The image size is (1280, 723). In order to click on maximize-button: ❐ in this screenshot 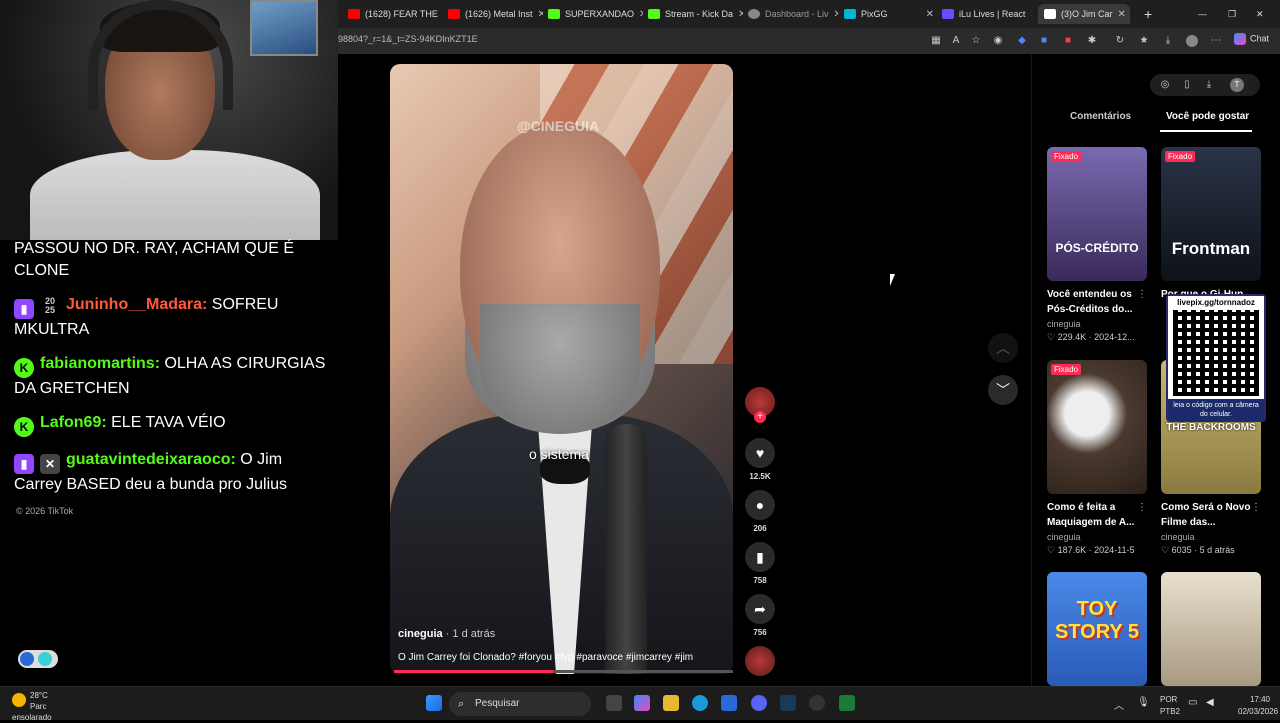, I will do `click(1235, 14)`.